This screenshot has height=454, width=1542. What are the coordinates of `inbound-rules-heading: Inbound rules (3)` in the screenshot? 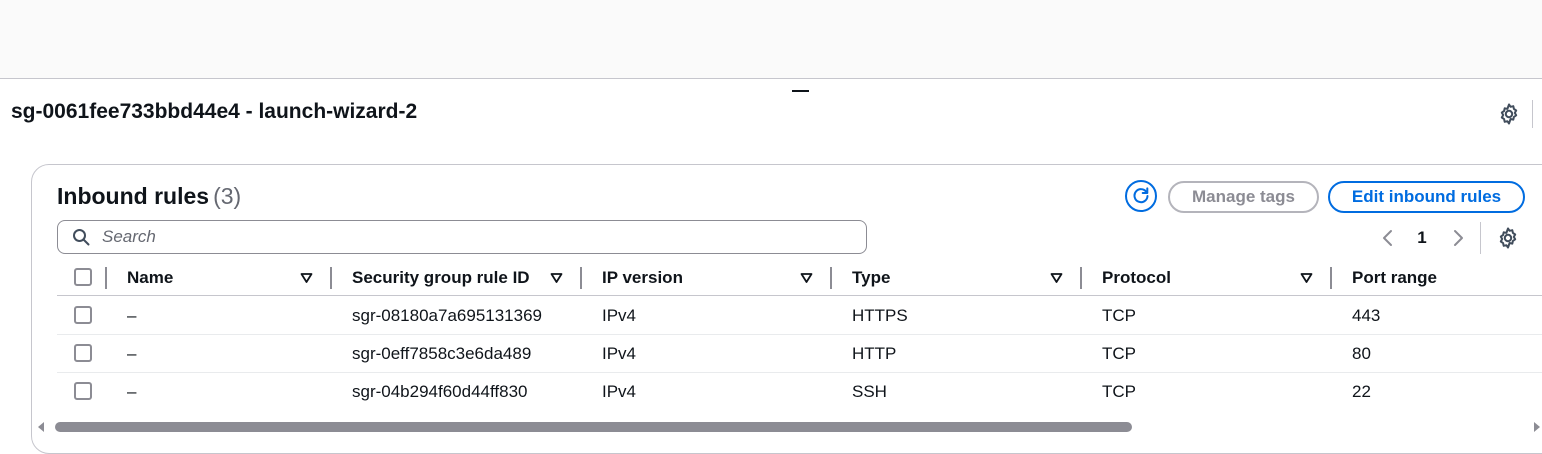 It's located at (149, 196).